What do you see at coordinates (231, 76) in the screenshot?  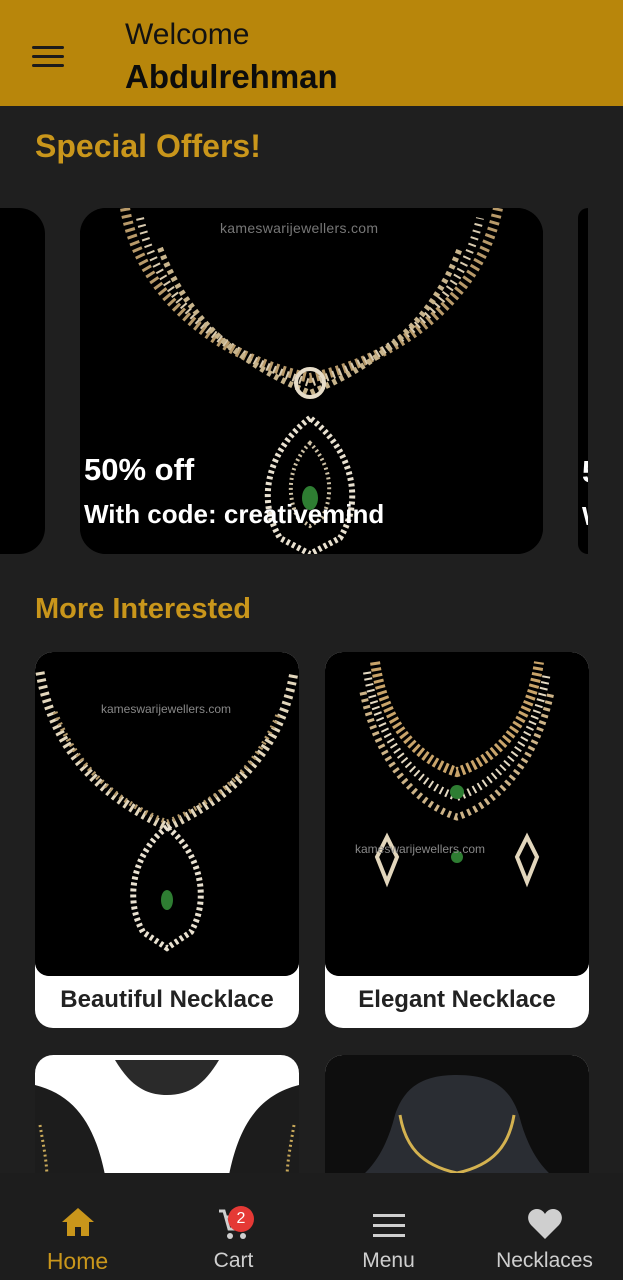 I see `username-text: Abdulrehman` at bounding box center [231, 76].